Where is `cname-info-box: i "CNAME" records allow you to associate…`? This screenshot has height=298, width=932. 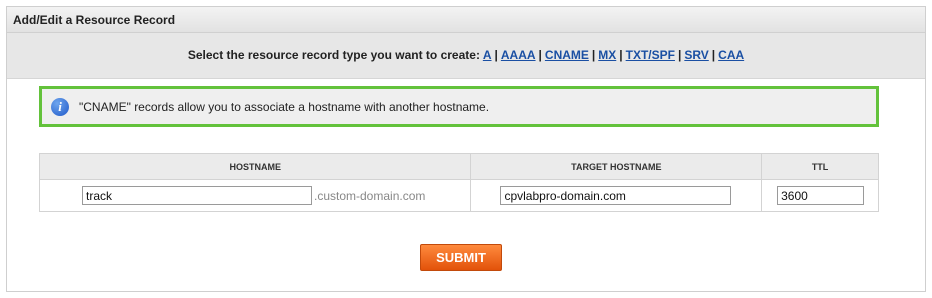 cname-info-box: i "CNAME" records allow you to associate… is located at coordinates (459, 106).